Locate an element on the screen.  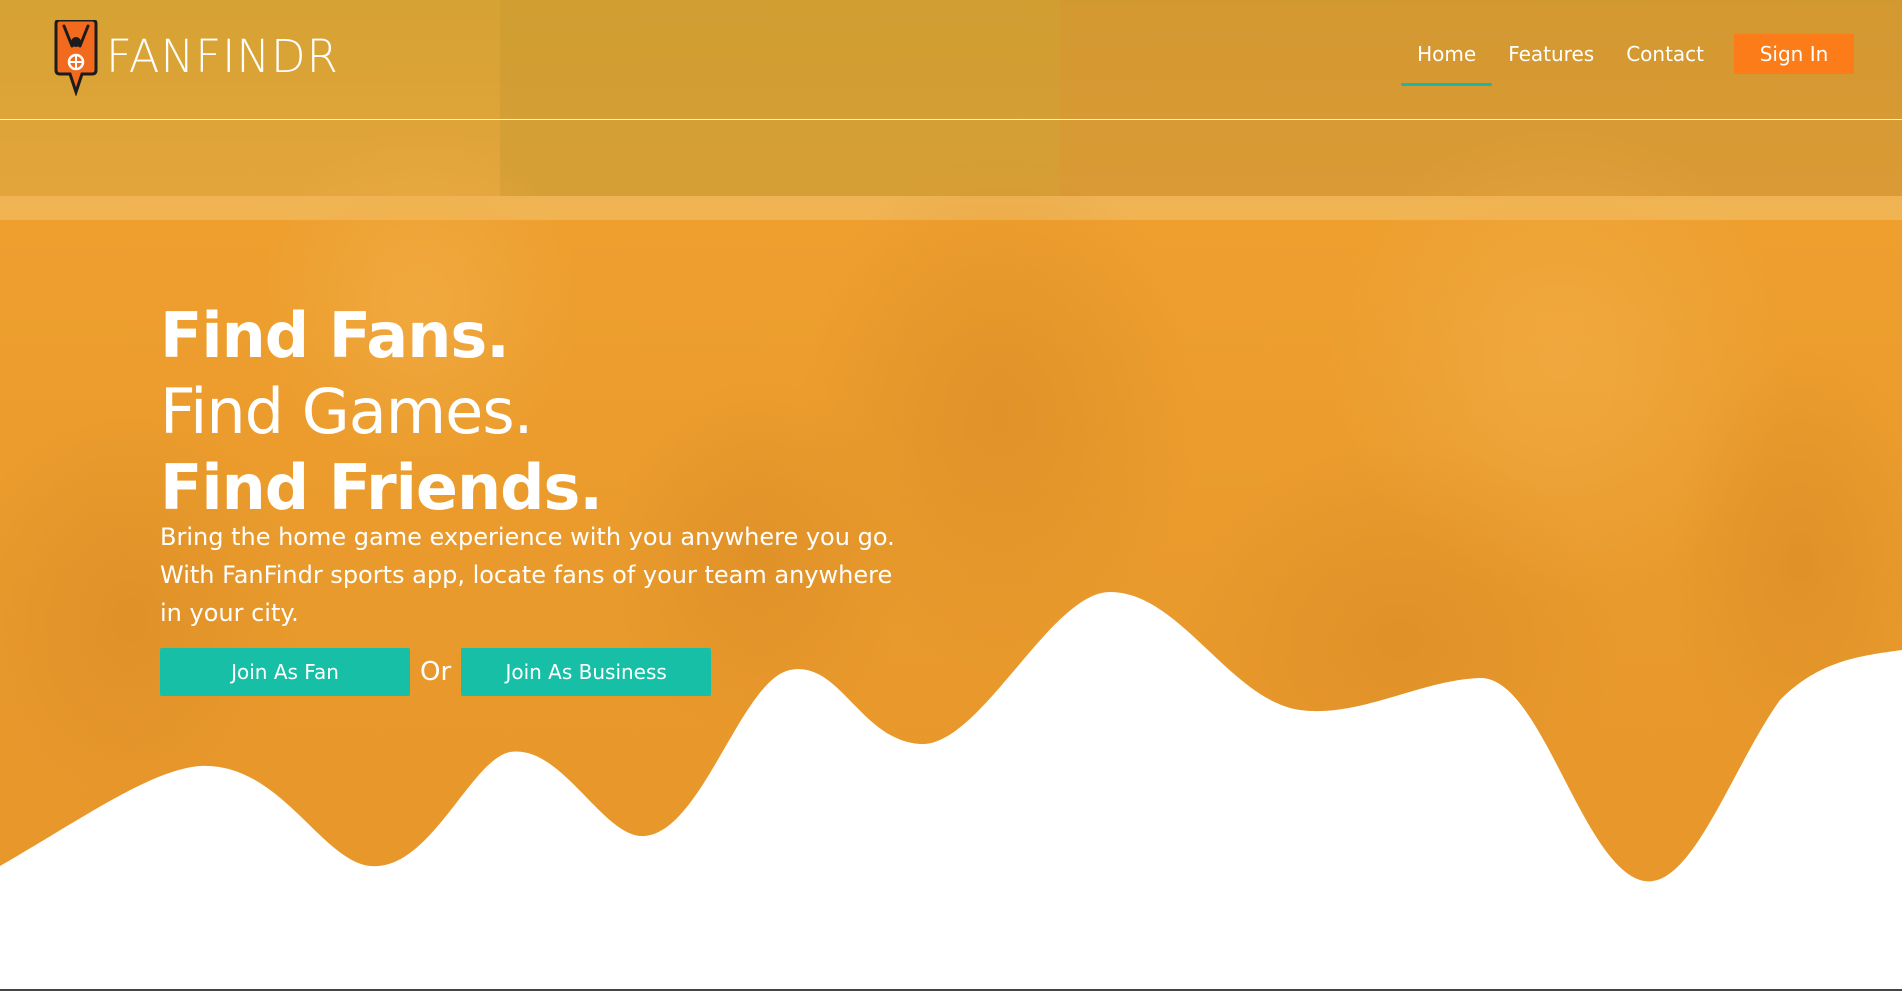
cta-or-label: Or is located at coordinates (436, 672).